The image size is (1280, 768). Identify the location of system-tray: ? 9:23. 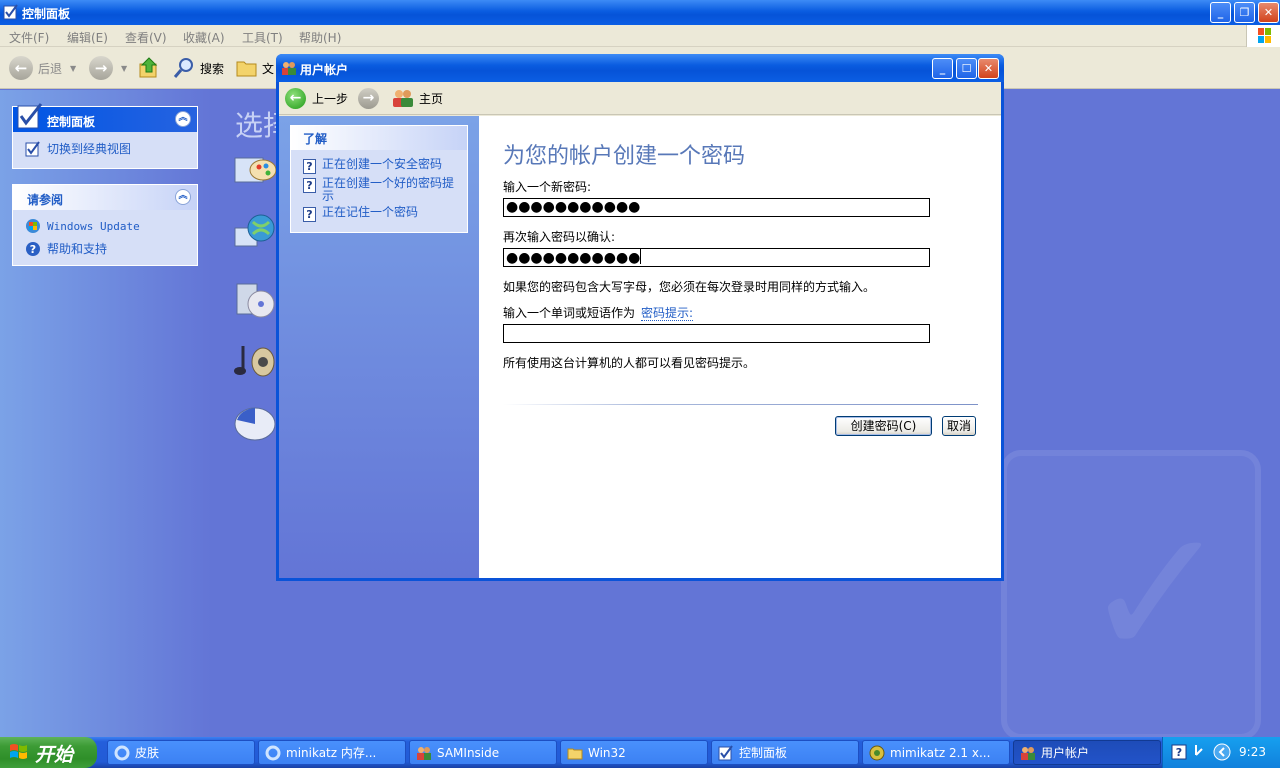
(1221, 752).